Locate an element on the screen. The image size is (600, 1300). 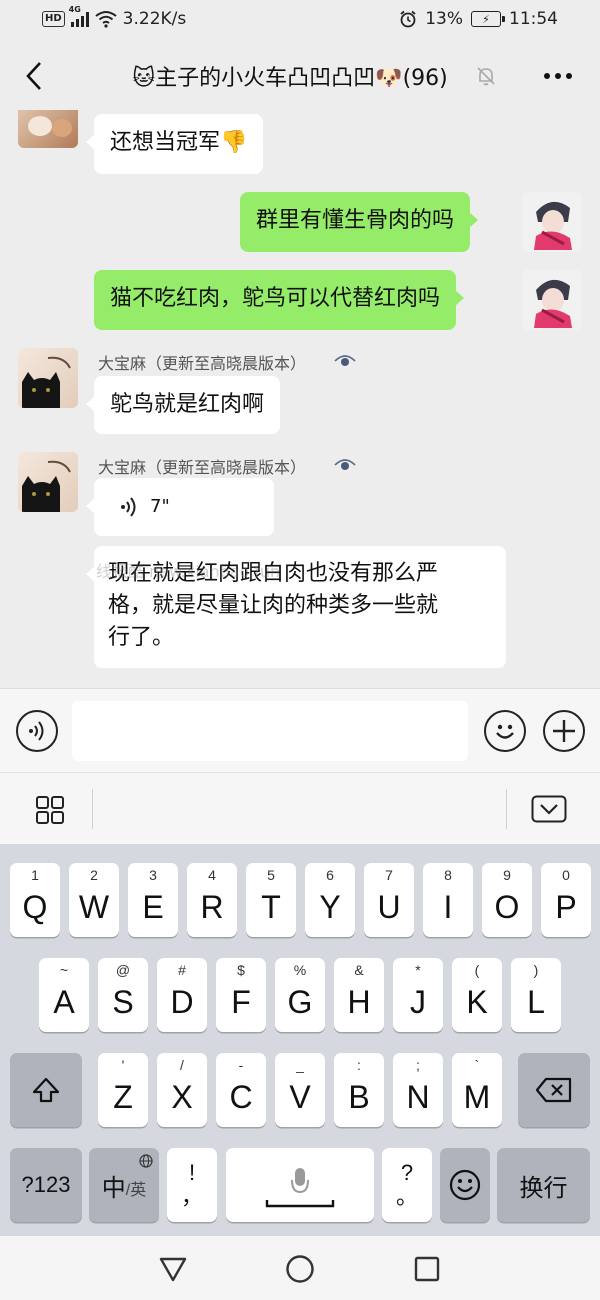
message-bubble: 现在就是红肉跟白肉也没有那么严 格，就是尽量让肉的种类多一些就 行了。 is located at coordinates (296, 607).